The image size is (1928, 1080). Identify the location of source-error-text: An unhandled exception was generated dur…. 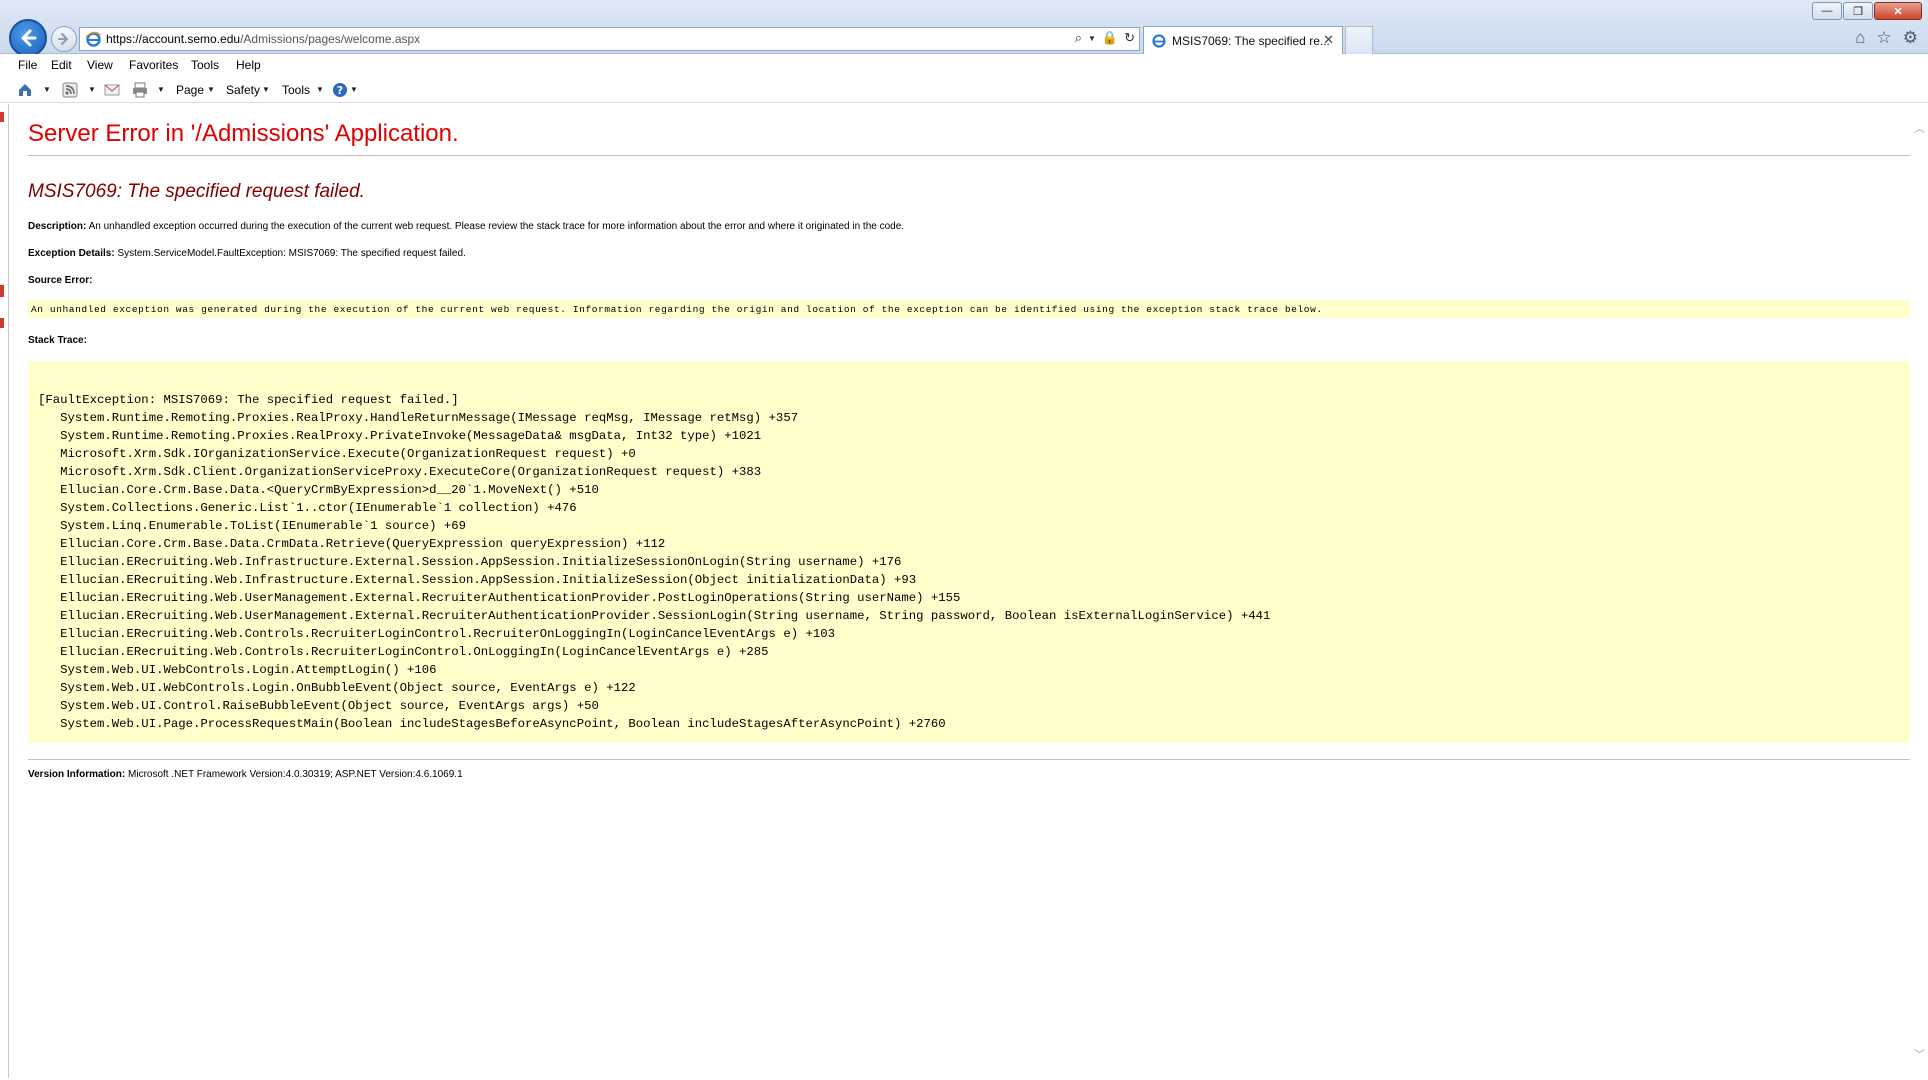
(677, 309).